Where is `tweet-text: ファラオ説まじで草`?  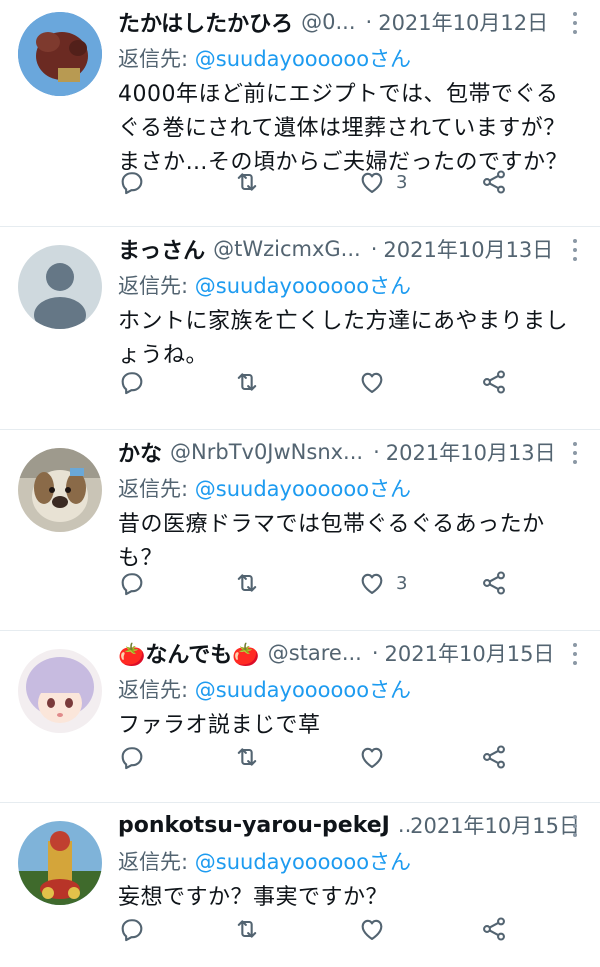 tweet-text: ファラオ説まじで草 is located at coordinates (219, 725).